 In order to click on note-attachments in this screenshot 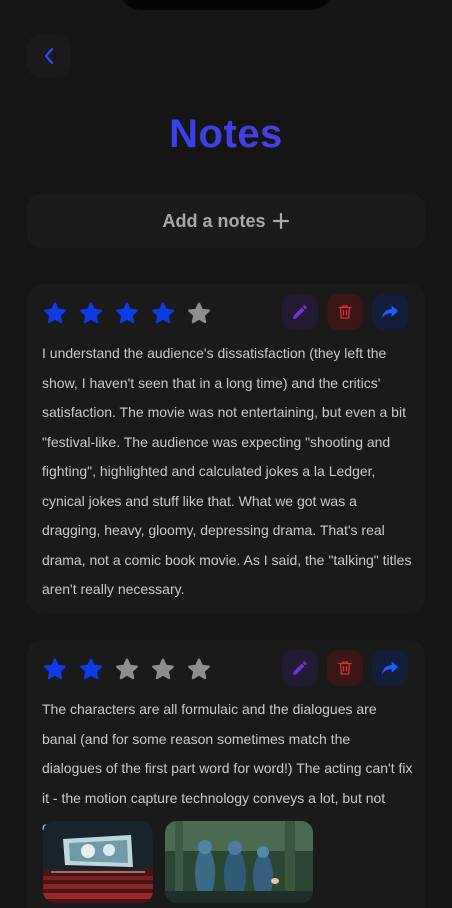, I will do `click(178, 862)`.